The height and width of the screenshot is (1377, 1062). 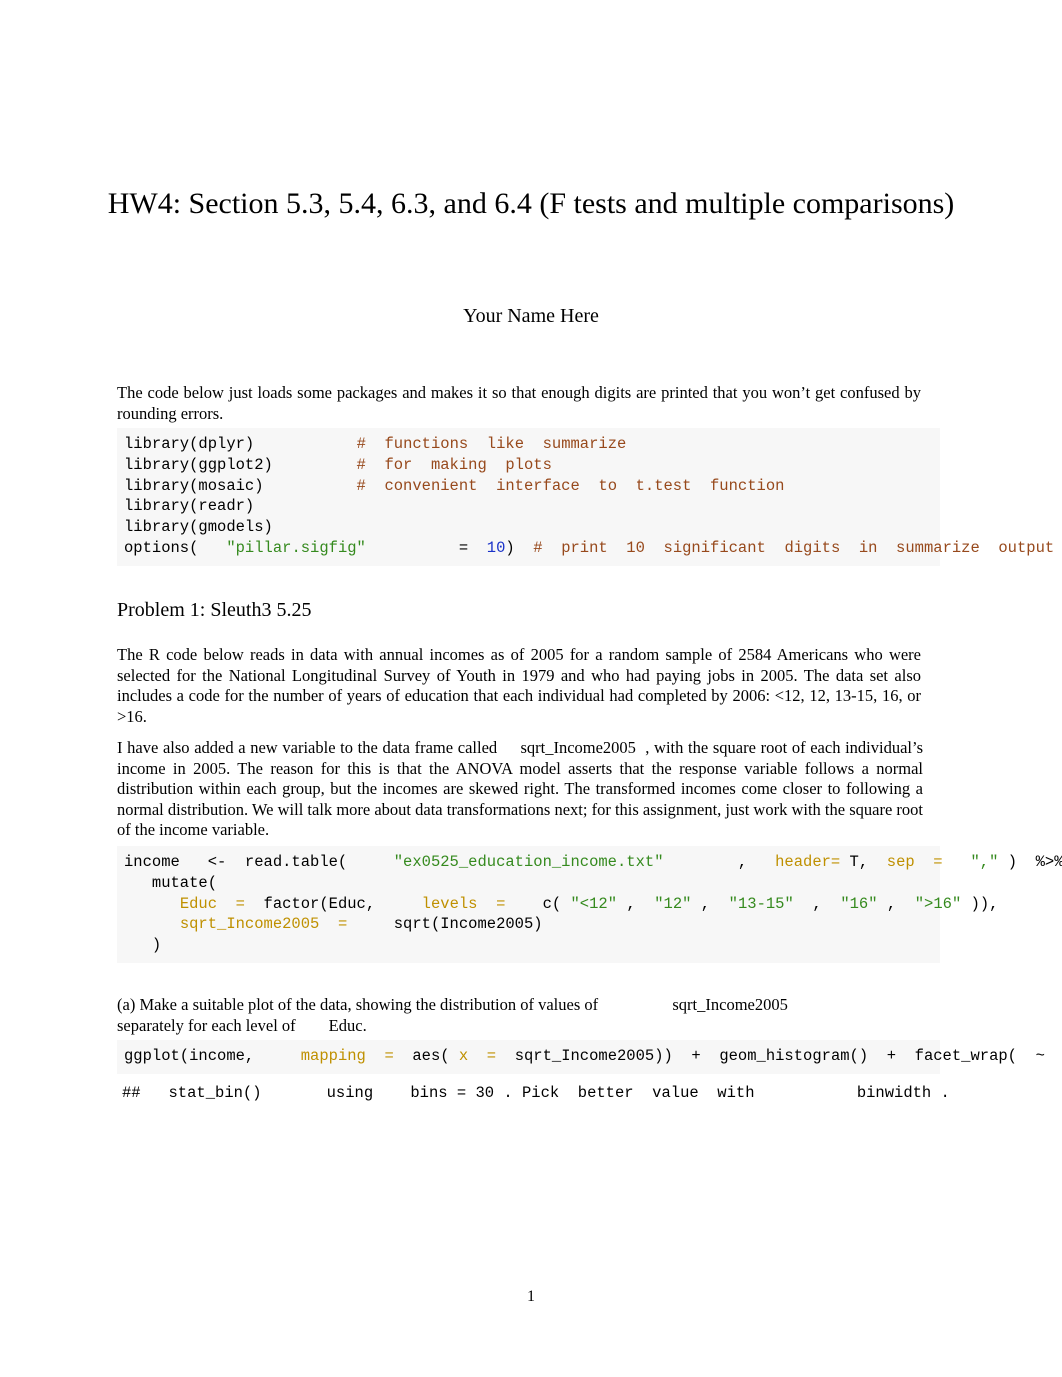 I want to click on document-author: Your Name Here, so click(x=531, y=316).